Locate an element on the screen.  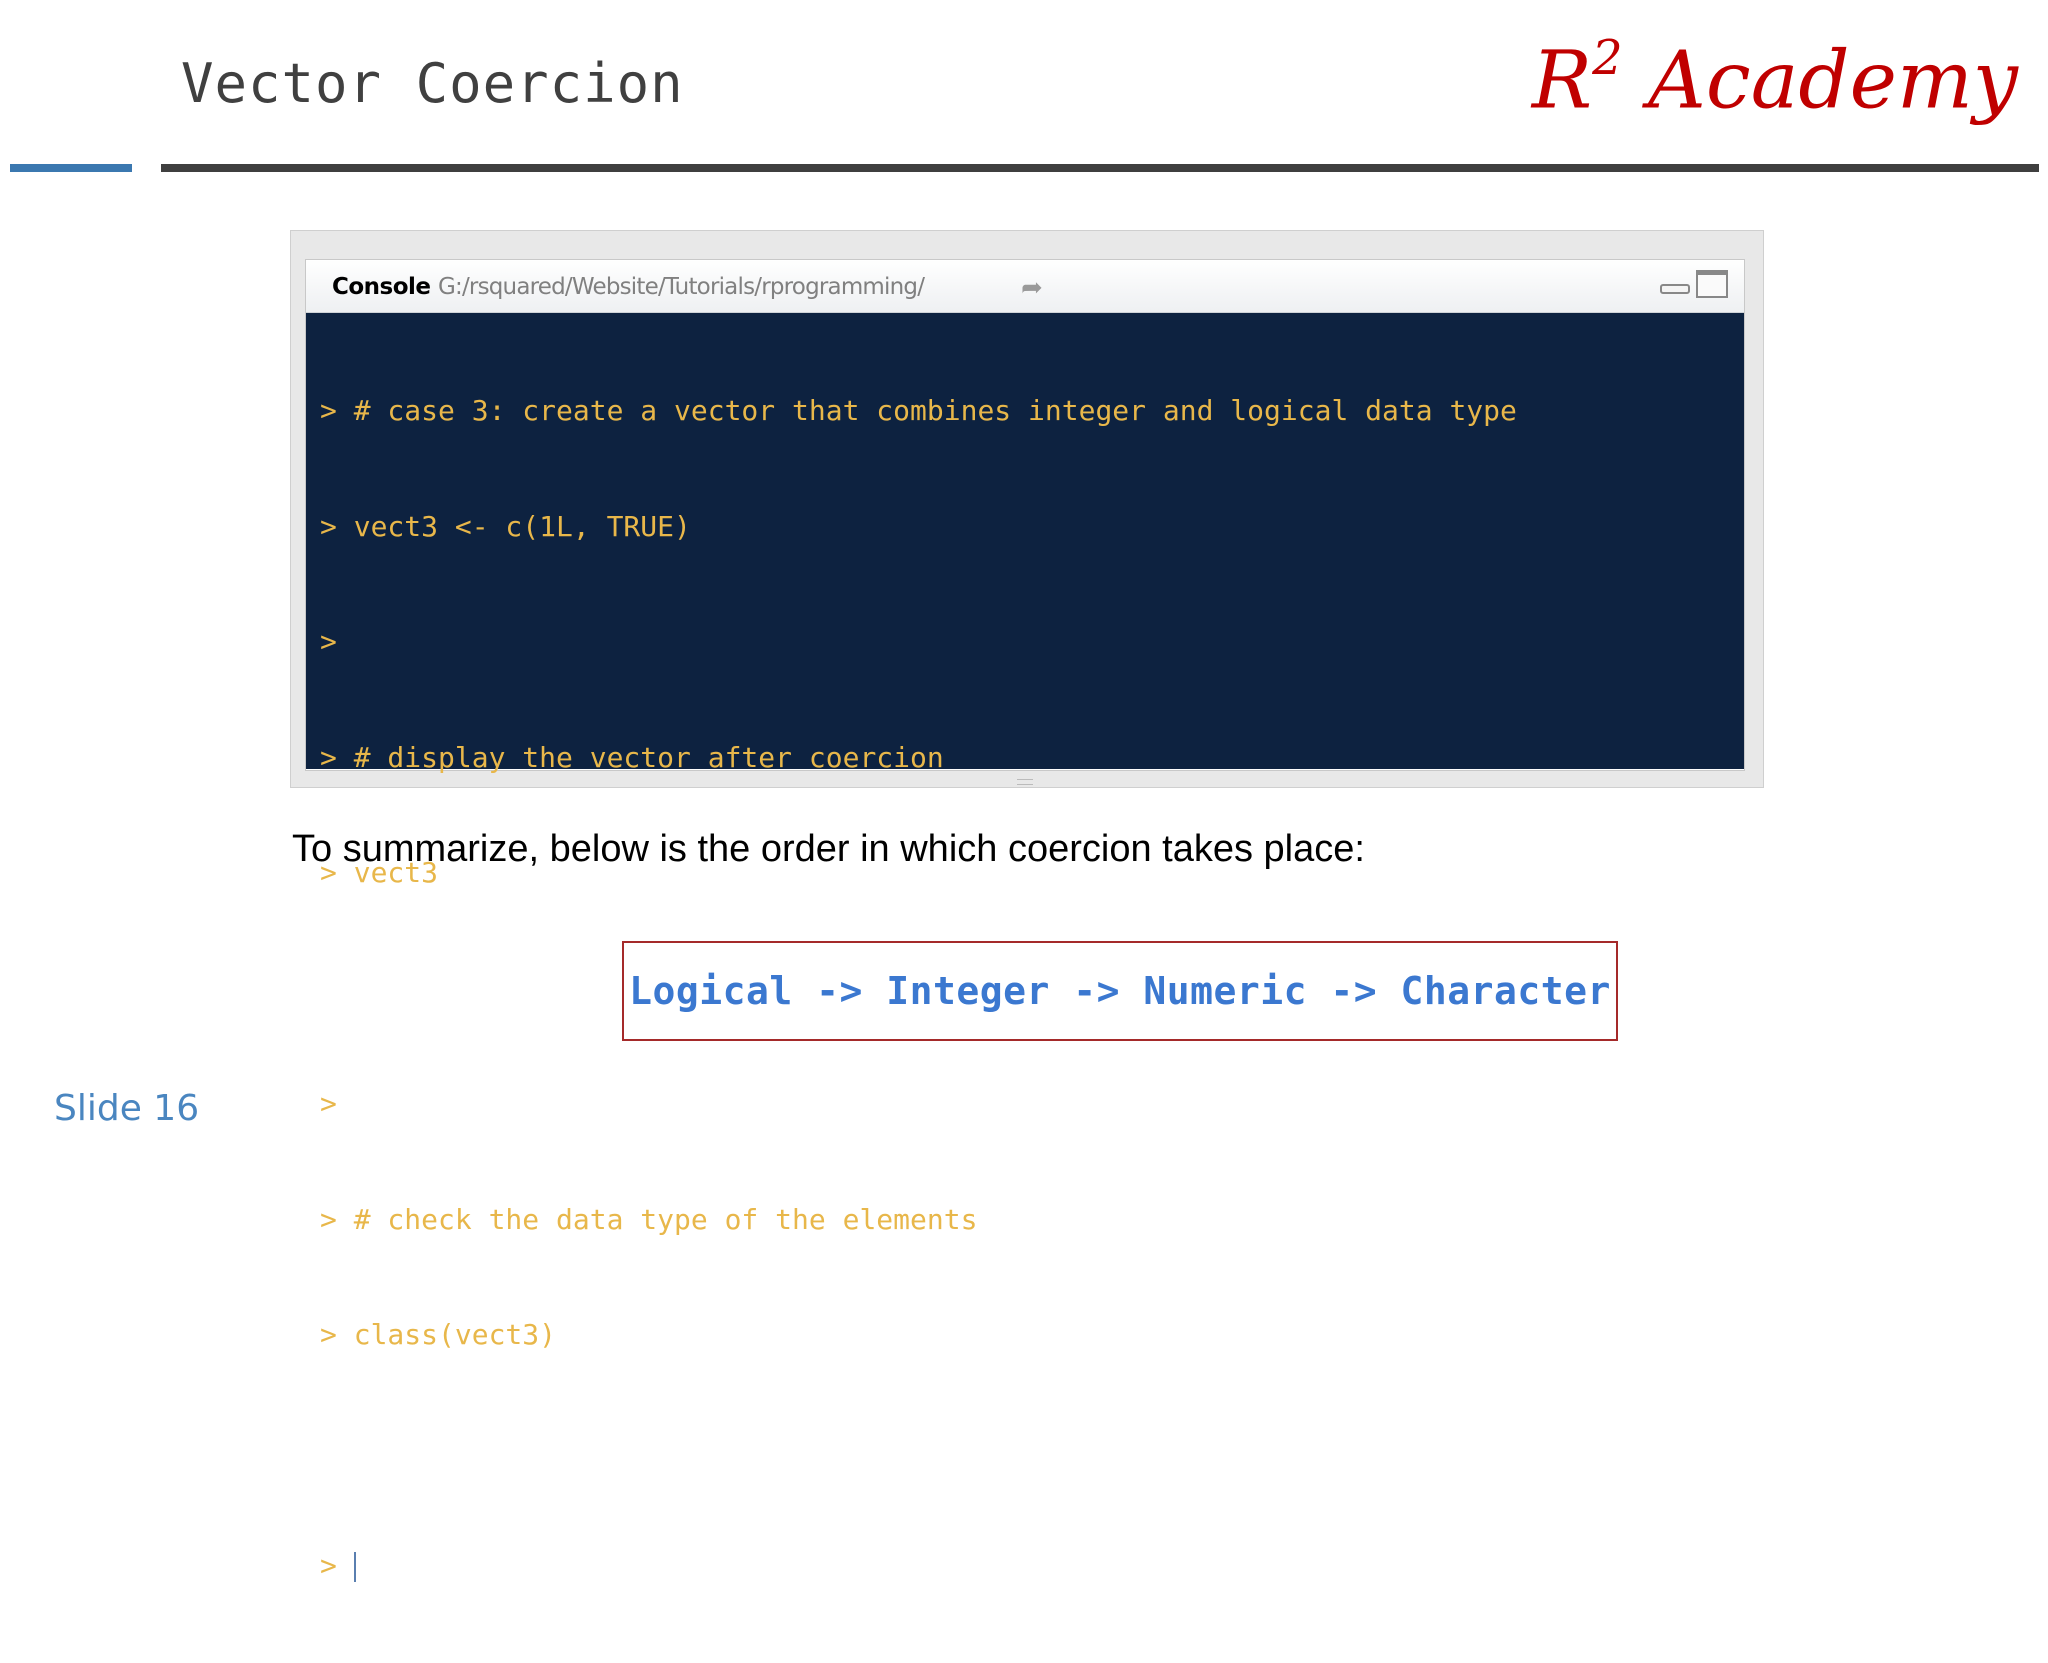
brand-superscript: 2 is located at coordinates (1607, 58).